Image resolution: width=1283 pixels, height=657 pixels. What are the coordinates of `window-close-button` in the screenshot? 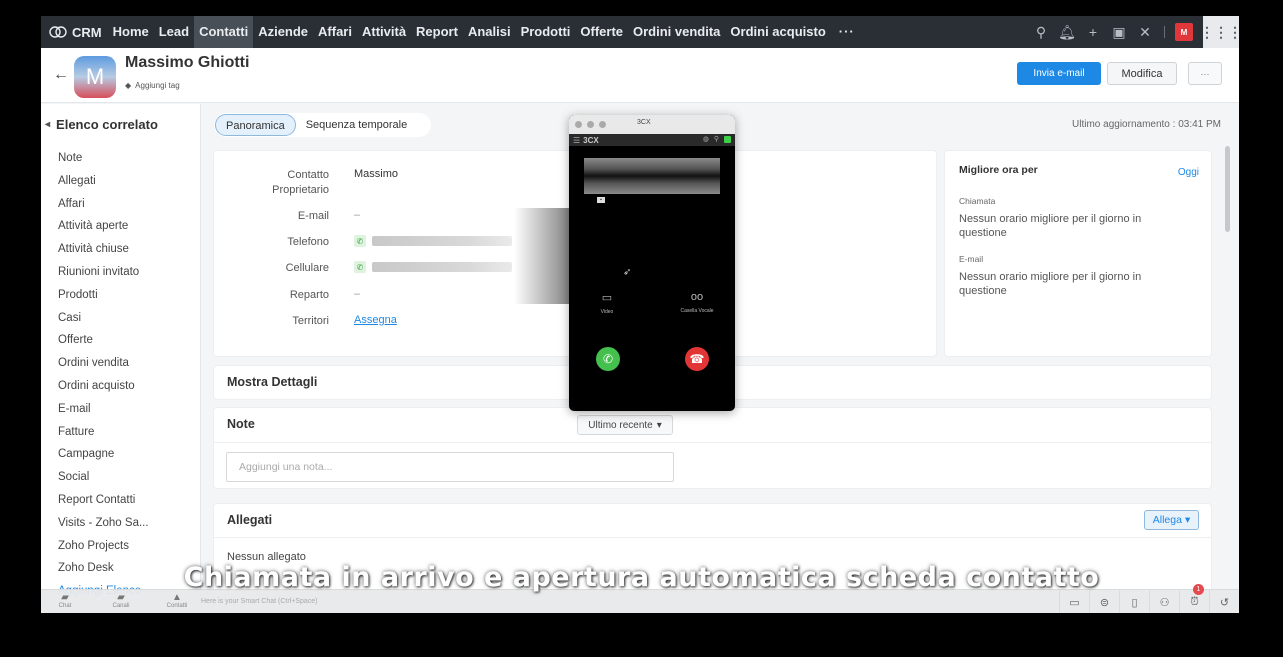 It's located at (578, 124).